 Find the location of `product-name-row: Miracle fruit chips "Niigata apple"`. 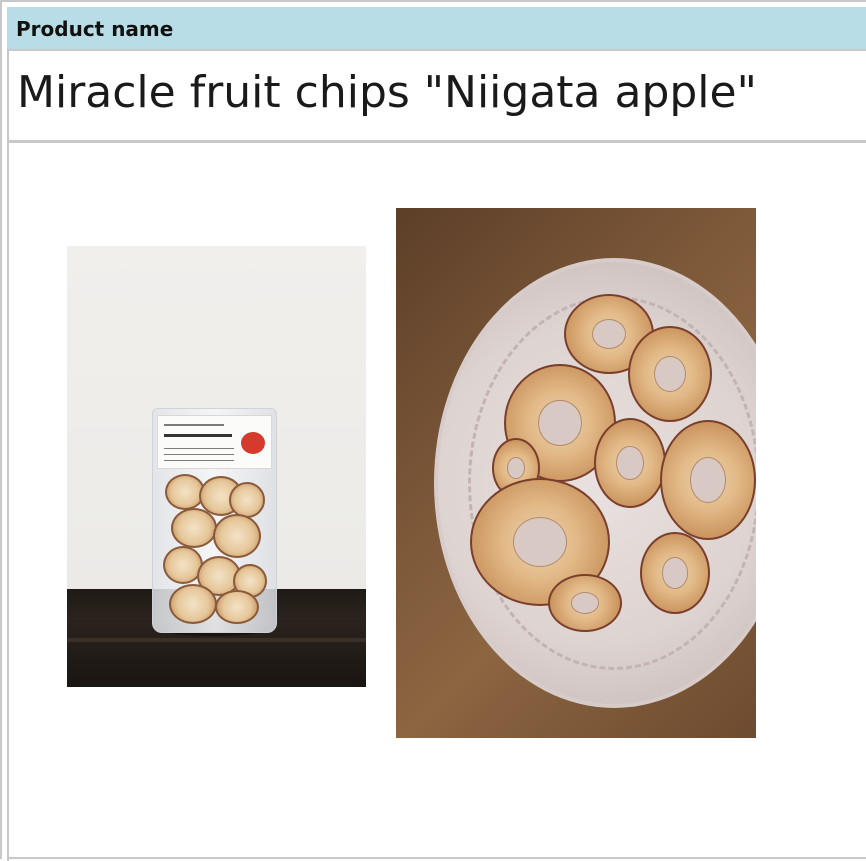

product-name-row: Miracle fruit chips "Niigata apple" is located at coordinates (436, 98).